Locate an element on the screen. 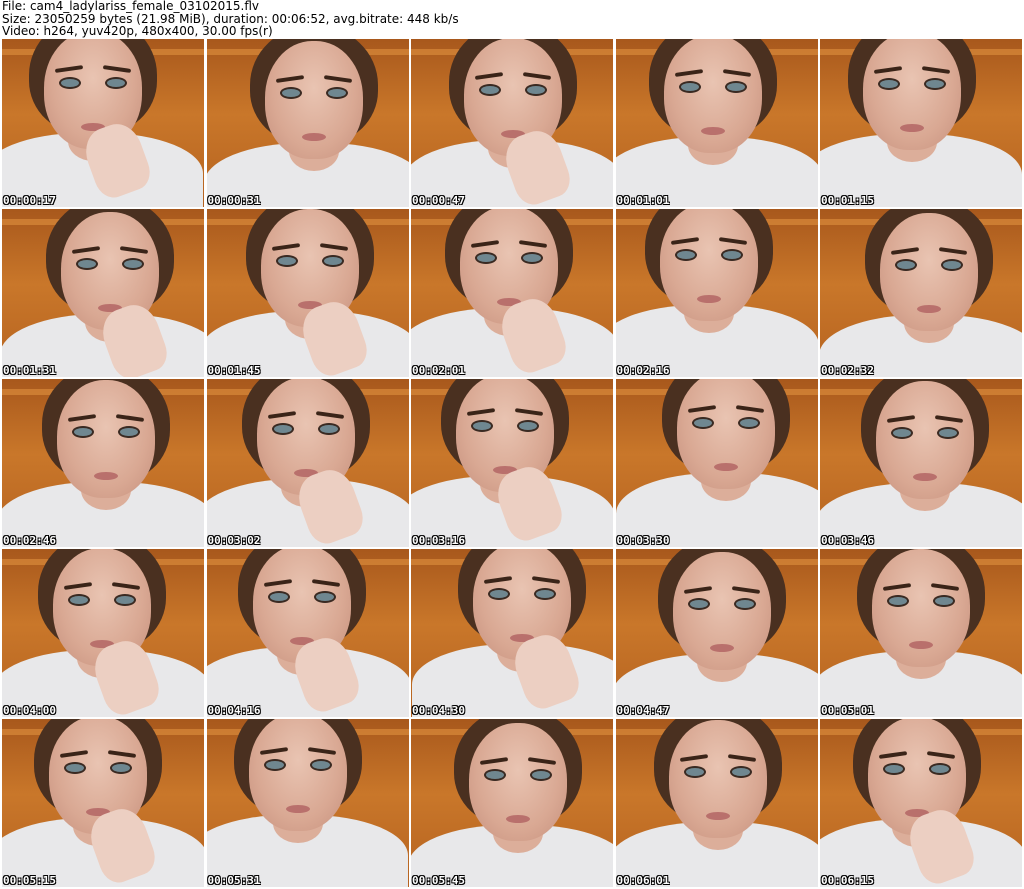 The height and width of the screenshot is (889, 1024). video-thumbnail: 00:03:02 is located at coordinates (307, 463).